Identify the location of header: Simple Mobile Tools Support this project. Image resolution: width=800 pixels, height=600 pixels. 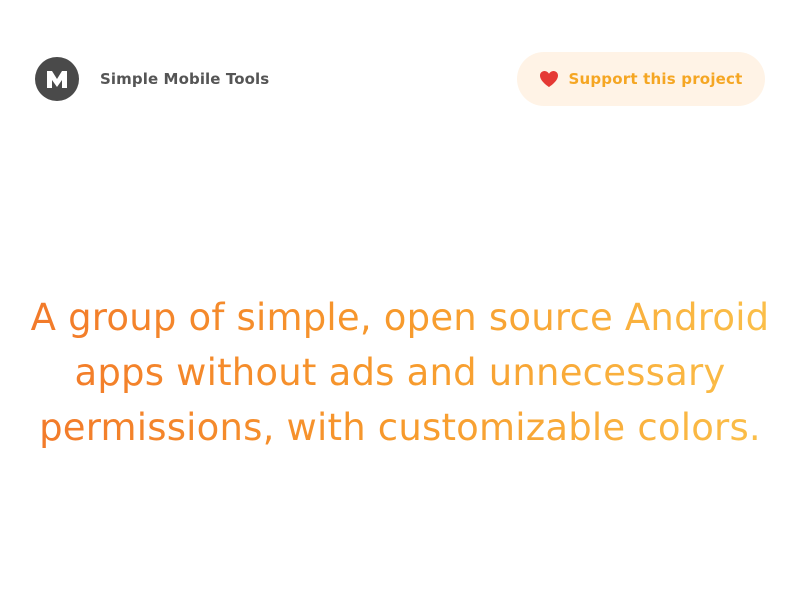
(400, 79).